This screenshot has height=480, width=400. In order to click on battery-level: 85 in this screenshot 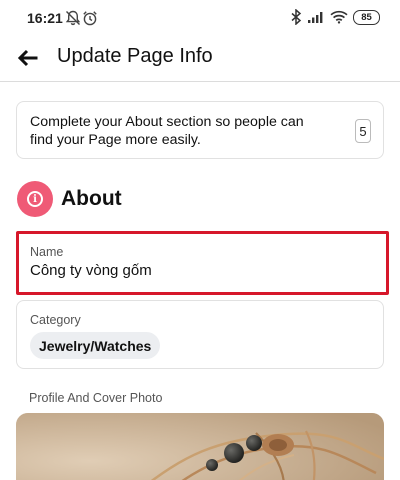, I will do `click(366, 17)`.